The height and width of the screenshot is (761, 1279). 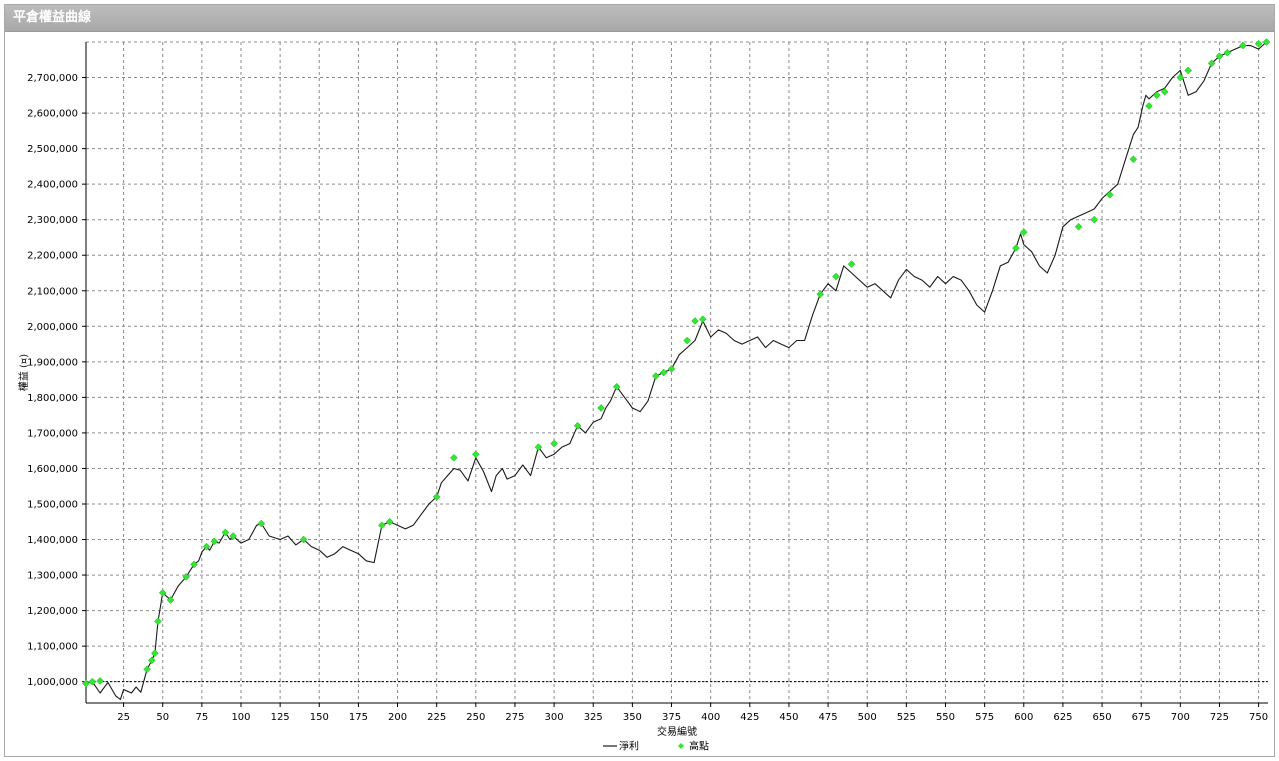 I want to click on x-tick-label: 325, so click(x=593, y=717).